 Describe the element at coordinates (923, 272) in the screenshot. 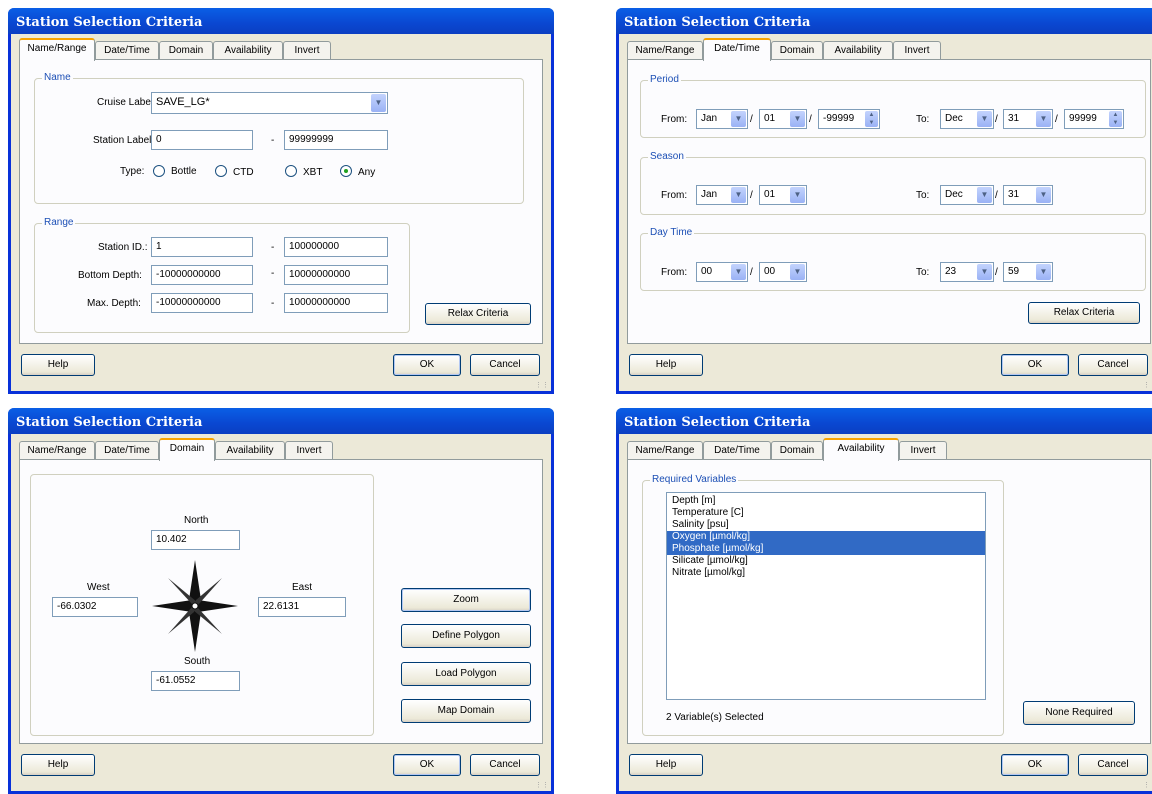

I see `daytime-to-label: To:` at that location.